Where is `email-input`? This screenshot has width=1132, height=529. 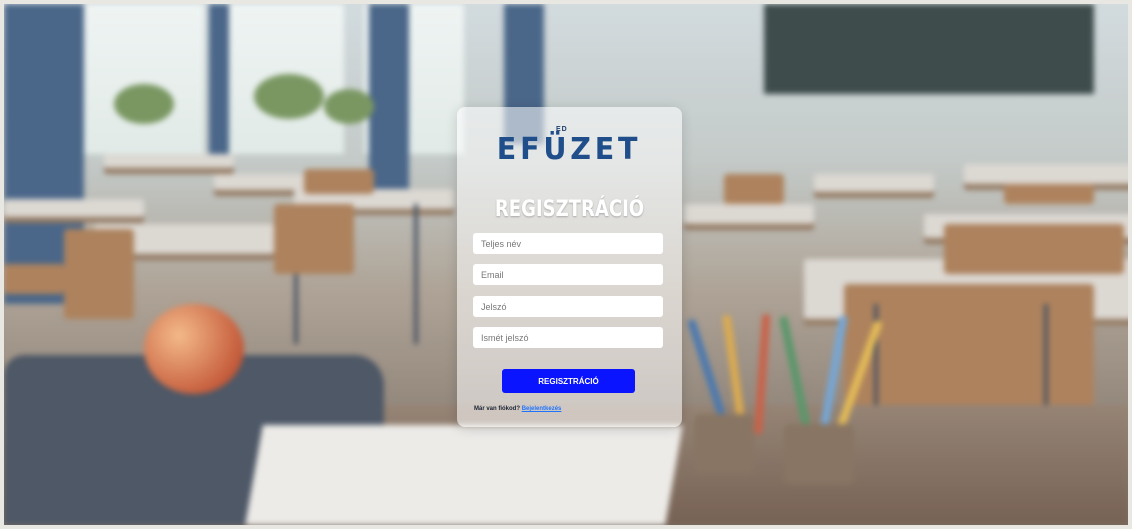 email-input is located at coordinates (568, 274).